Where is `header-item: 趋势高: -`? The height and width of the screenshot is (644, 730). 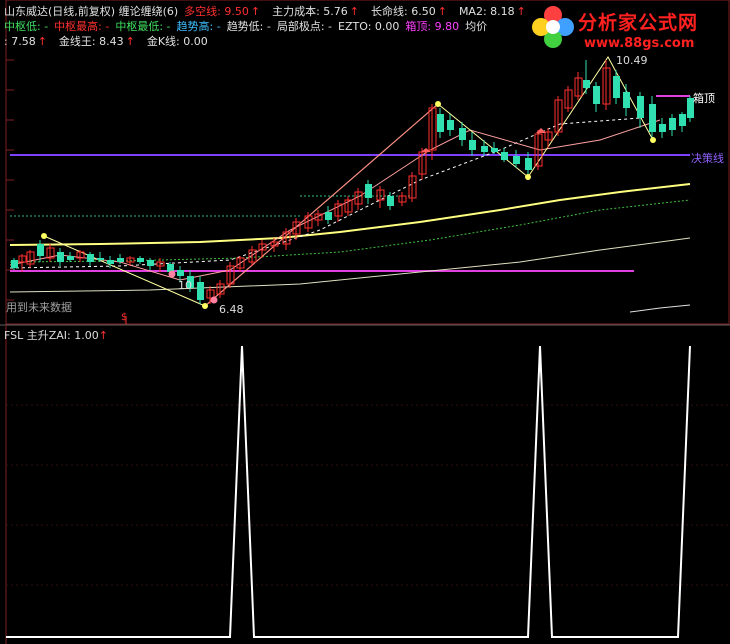 header-item: 趋势高: - is located at coordinates (198, 26).